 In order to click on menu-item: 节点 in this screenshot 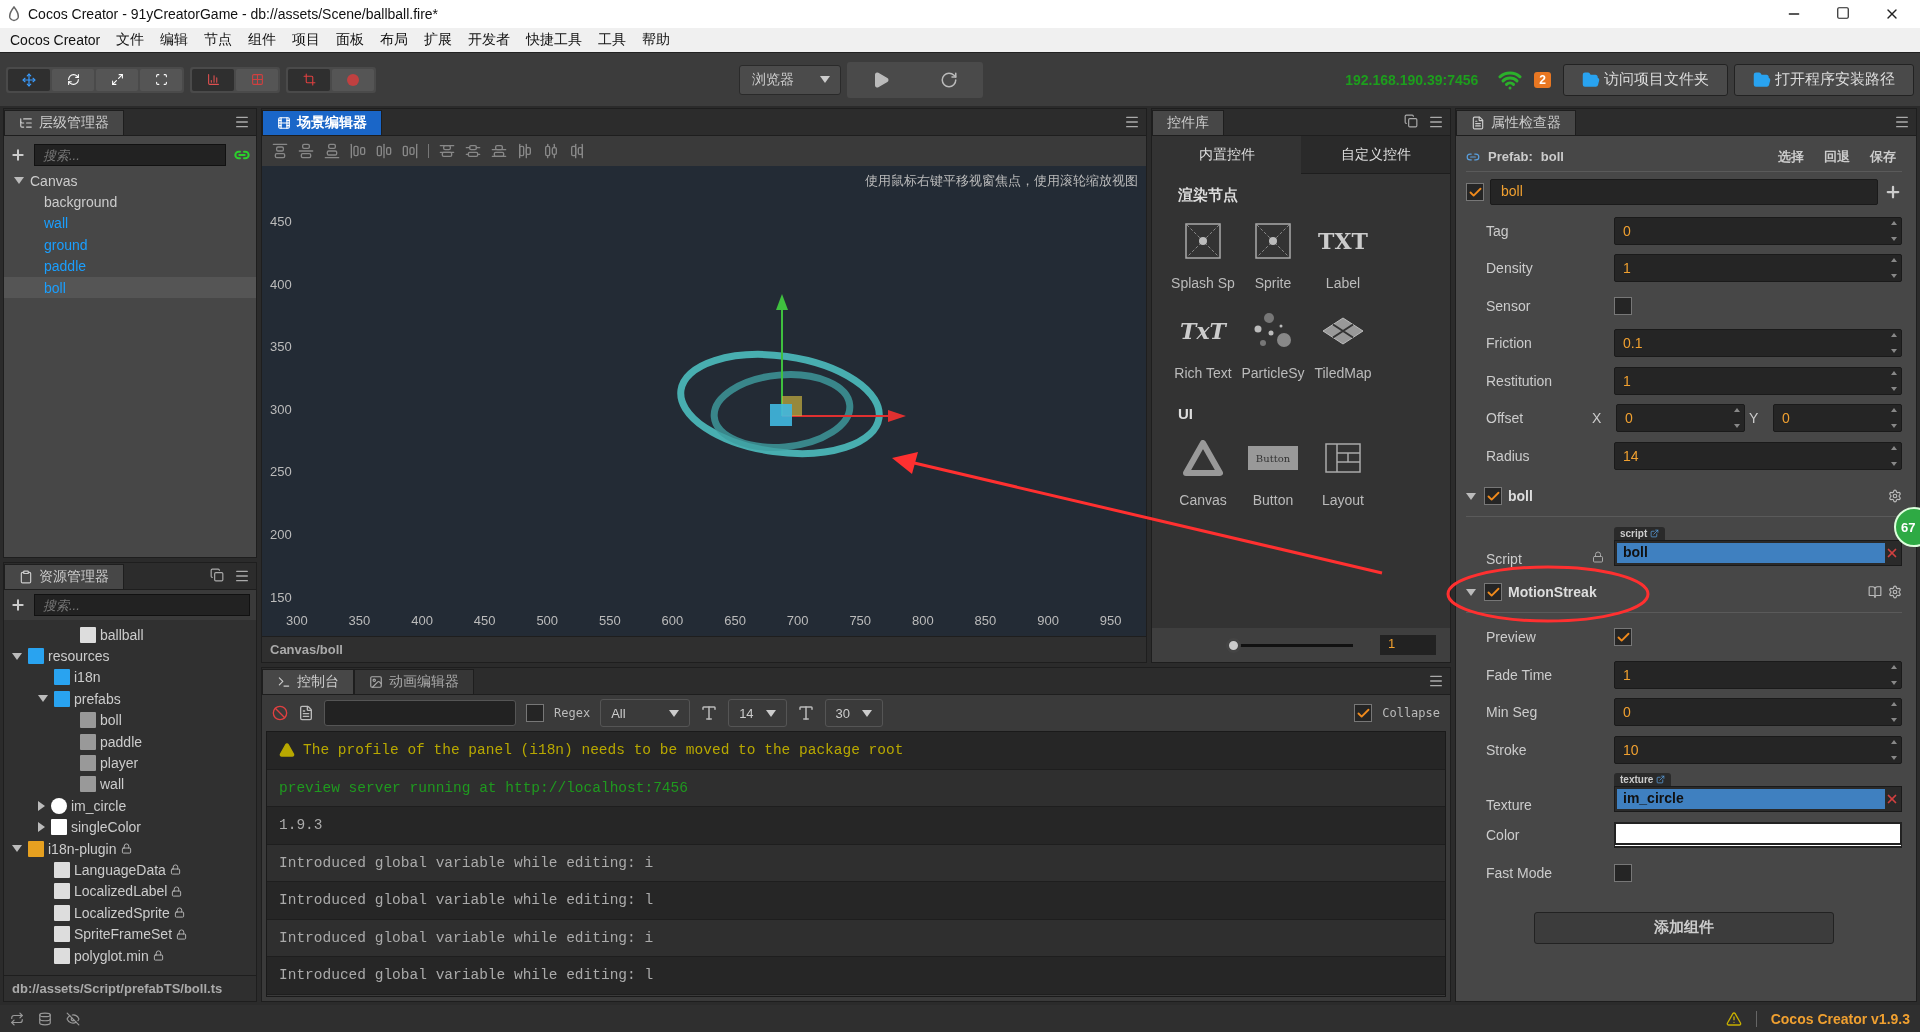, I will do `click(218, 40)`.